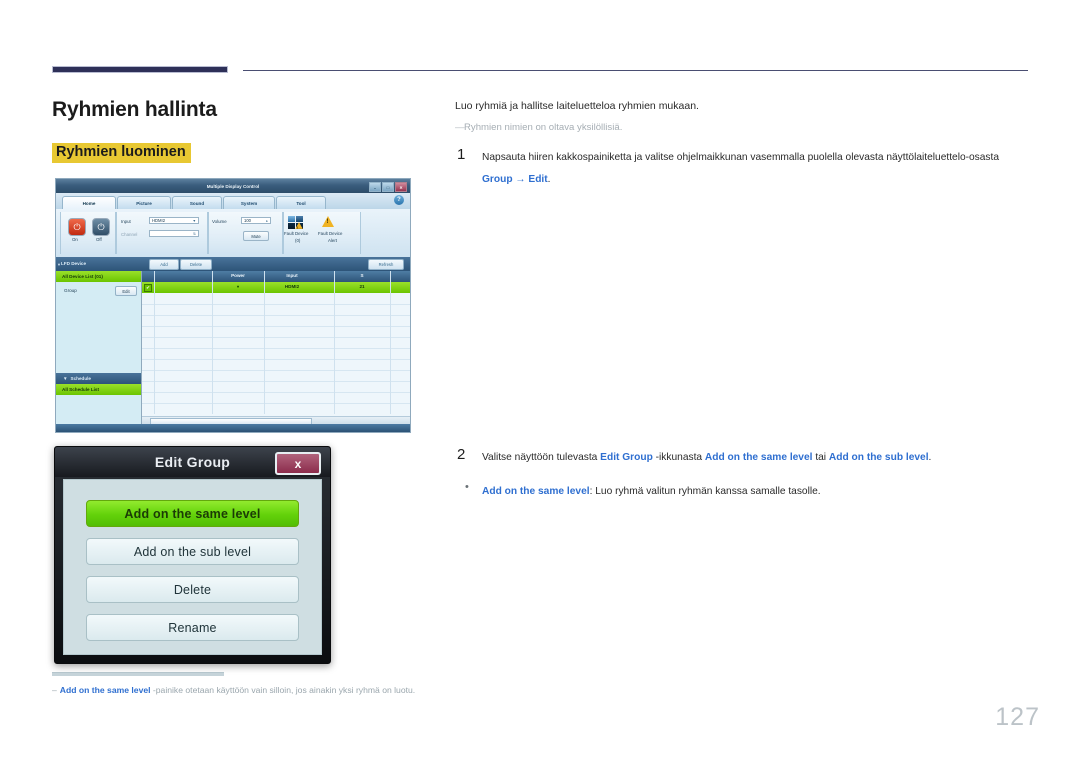 Image resolution: width=1080 pixels, height=763 pixels. What do you see at coordinates (98, 378) in the screenshot?
I see `schedule-section-bar: ▼ Schedule` at bounding box center [98, 378].